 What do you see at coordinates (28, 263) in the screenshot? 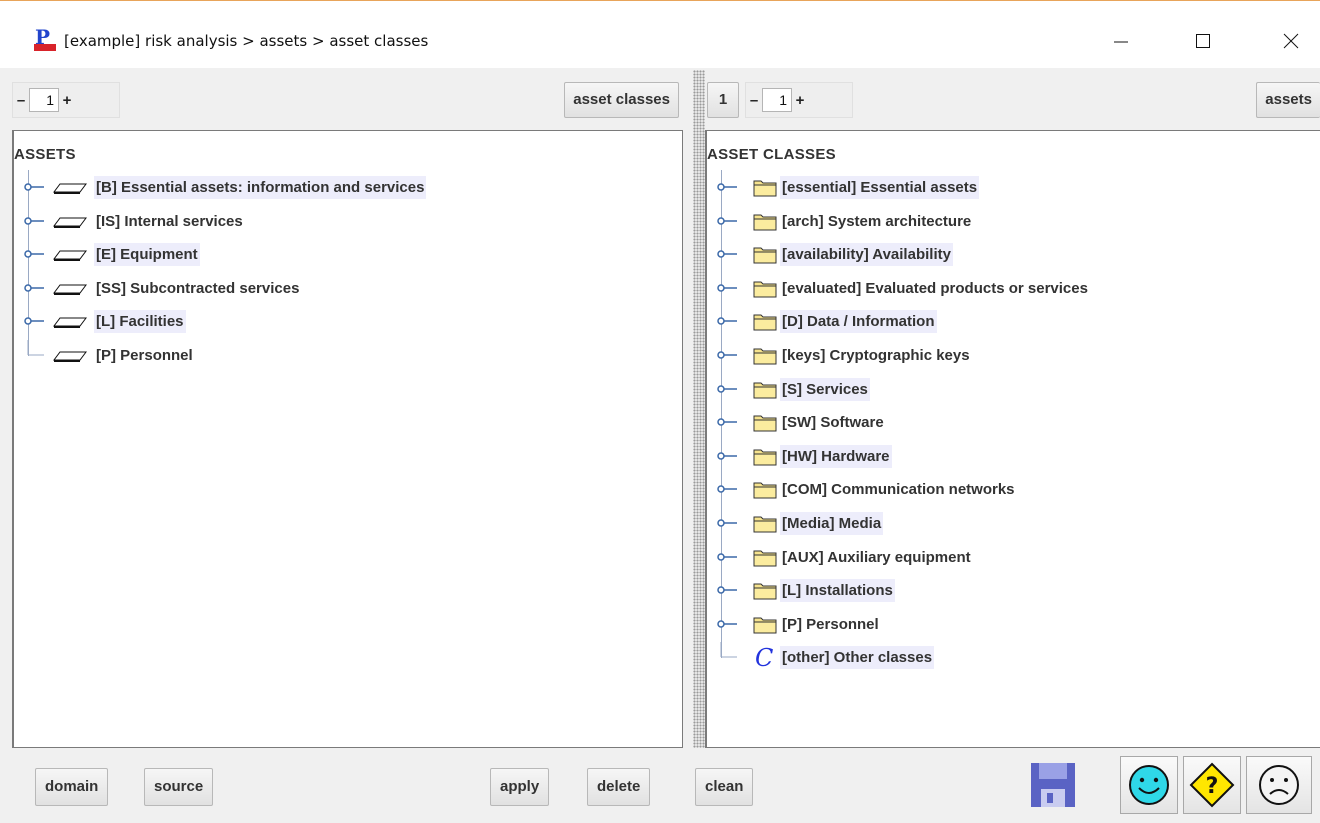
I see `tree-guide-line` at bounding box center [28, 263].